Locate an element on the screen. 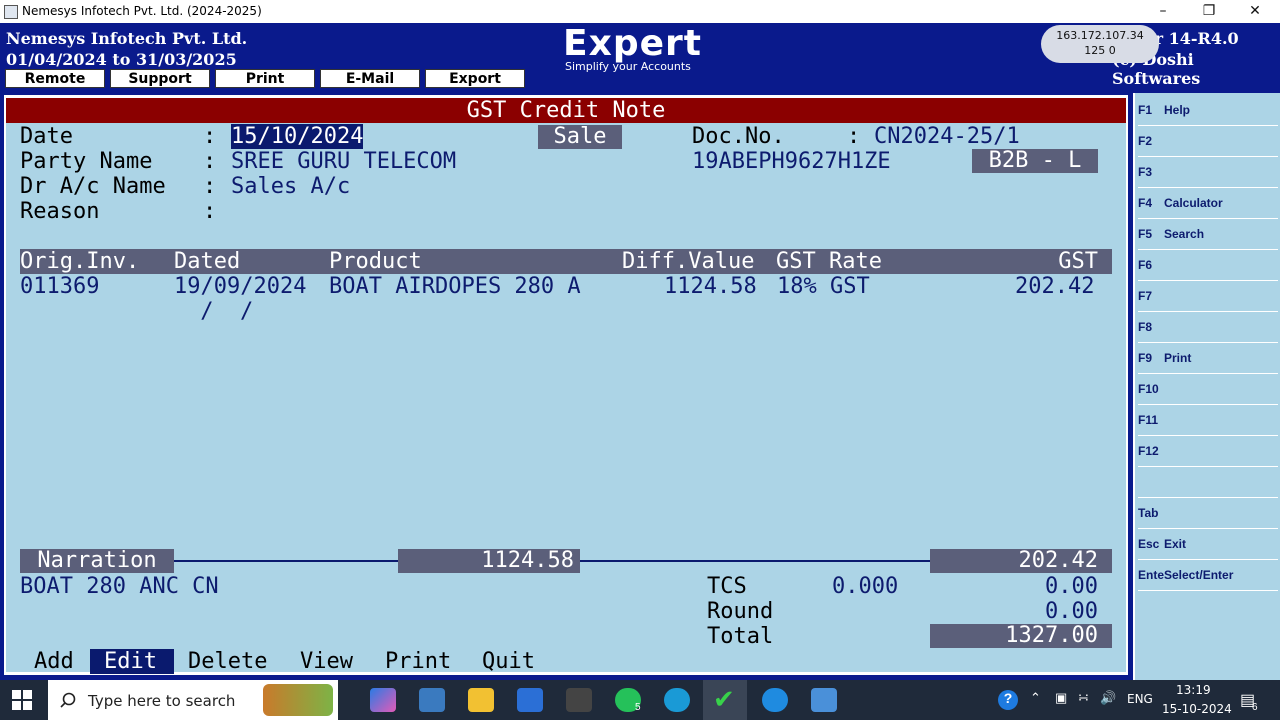 The image size is (1280, 720). wifi-icon: ∺ is located at coordinates (1083, 698).